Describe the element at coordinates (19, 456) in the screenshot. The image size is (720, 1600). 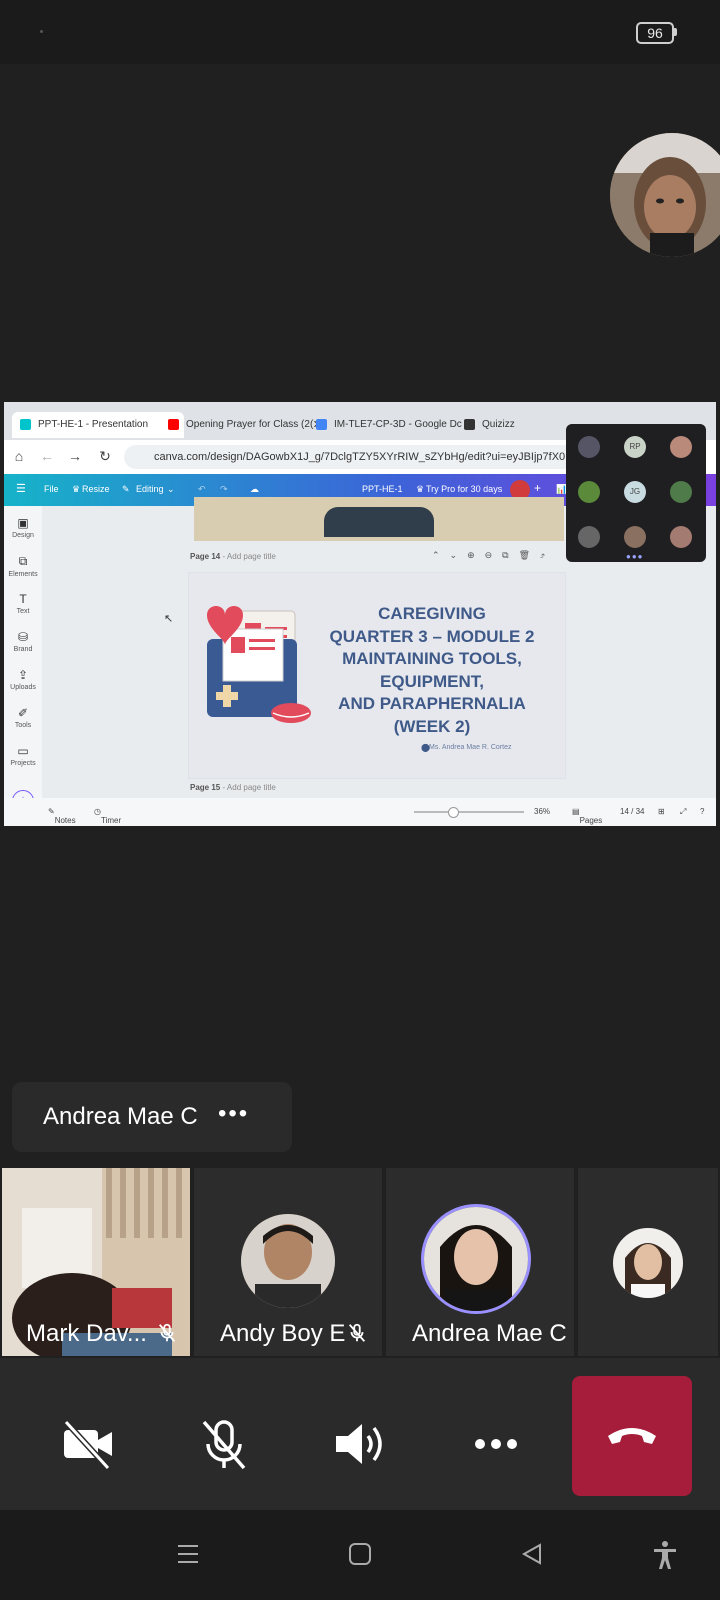
I see `home-icon: ⌂` at that location.